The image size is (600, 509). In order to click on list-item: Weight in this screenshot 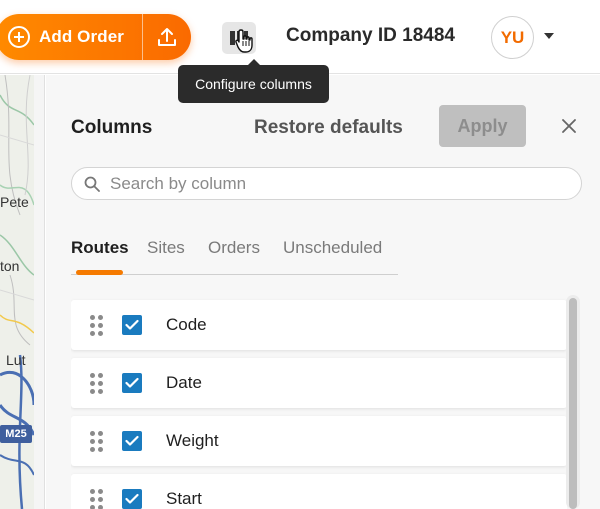, I will do `click(319, 441)`.